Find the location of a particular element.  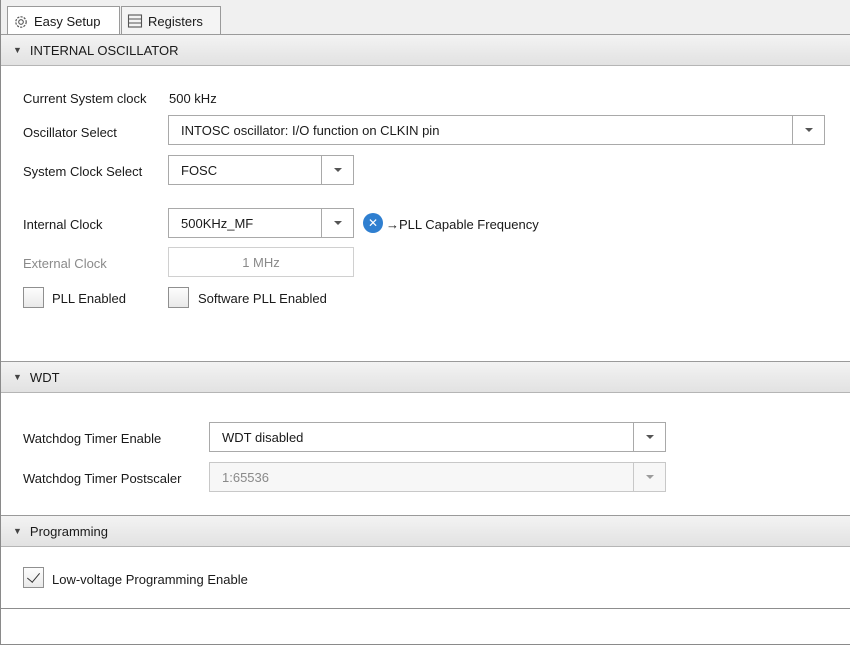

lvp-enable-label: Low-voltage Programming Enable is located at coordinates (150, 579).